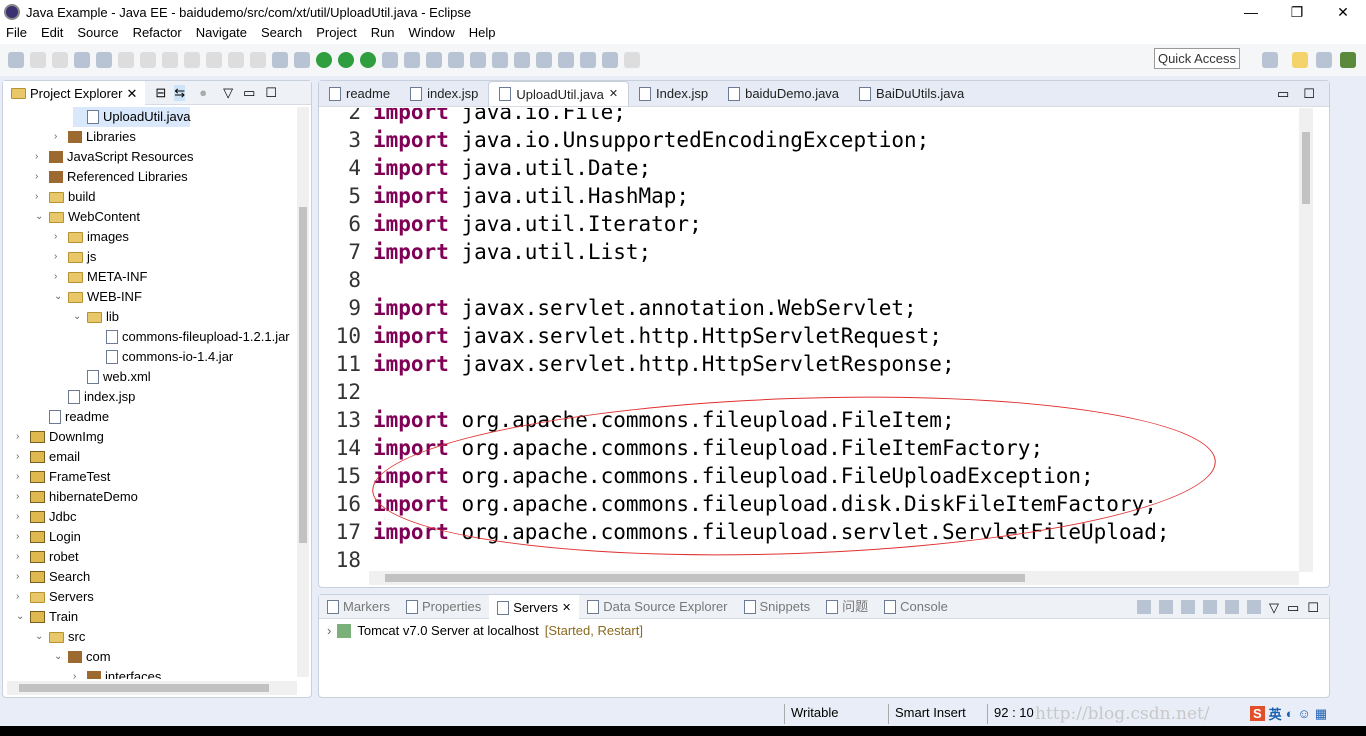  What do you see at coordinates (280, 60) in the screenshot?
I see `drop-to-frame-icon` at bounding box center [280, 60].